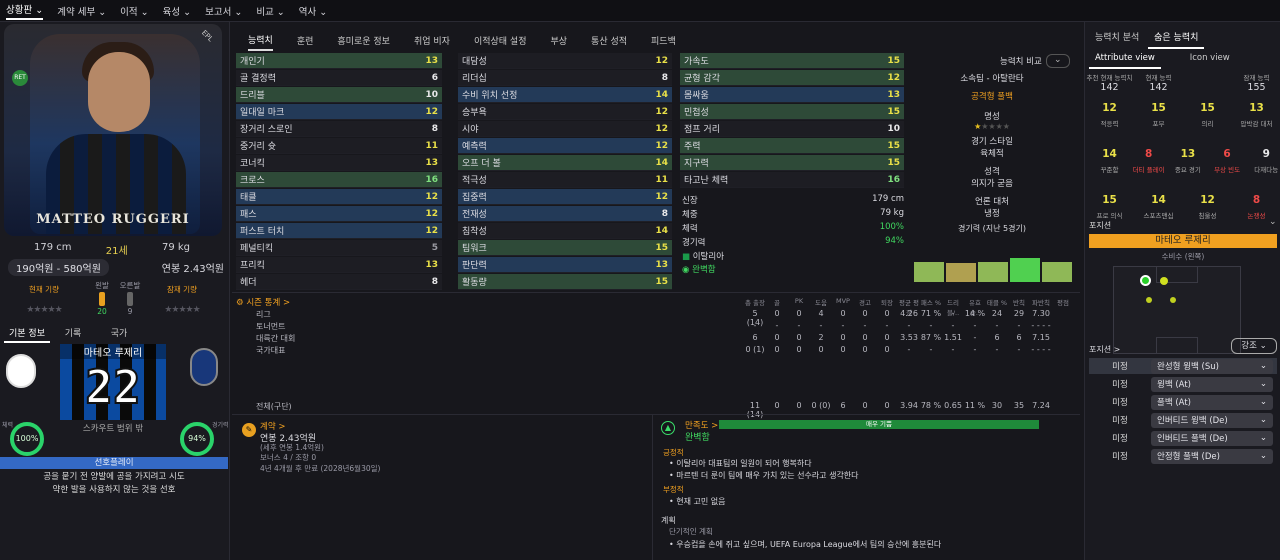 The image size is (1280, 560). What do you see at coordinates (1125, 59) in the screenshot?
I see `tab-attribute-view: Attribute view` at bounding box center [1125, 59].